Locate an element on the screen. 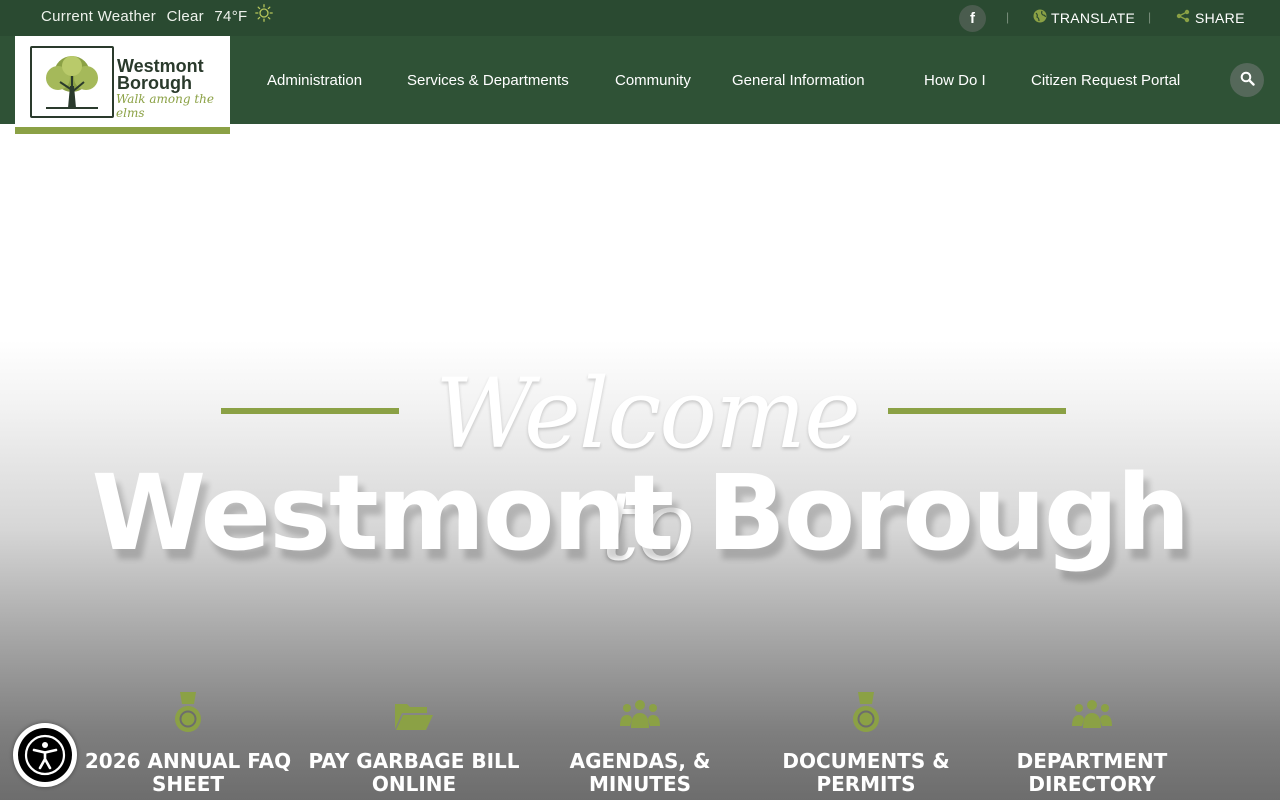 Image resolution: width=1280 pixels, height=800 pixels. sun-icon is located at coordinates (264, 15).